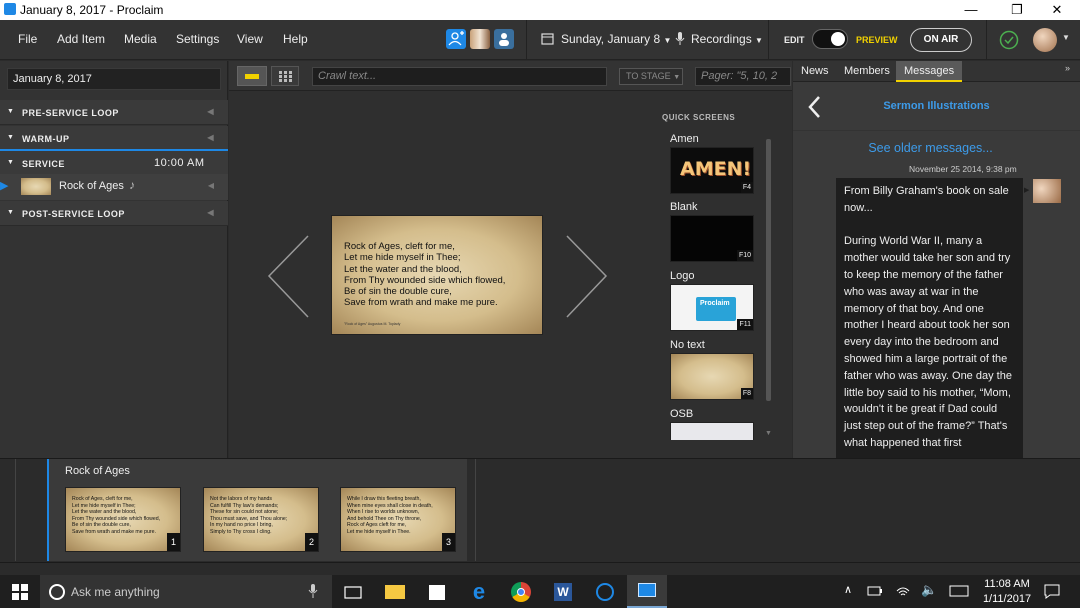 The height and width of the screenshot is (608, 1080). What do you see at coordinates (4, 186) in the screenshot?
I see `current-item-marker-icon: ▶` at bounding box center [4, 186].